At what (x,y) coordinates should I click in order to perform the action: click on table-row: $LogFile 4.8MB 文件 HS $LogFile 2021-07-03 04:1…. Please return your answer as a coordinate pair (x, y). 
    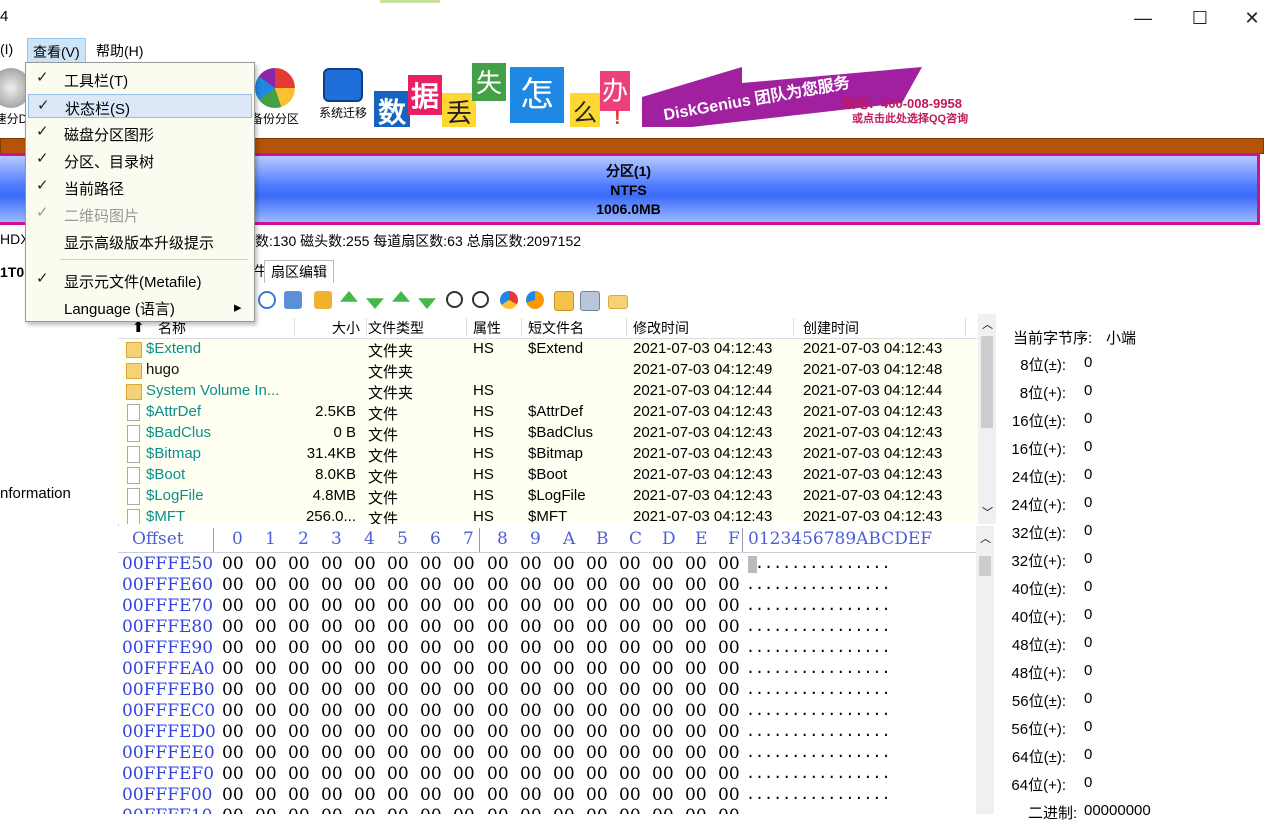
    Looking at the image, I should click on (548, 496).